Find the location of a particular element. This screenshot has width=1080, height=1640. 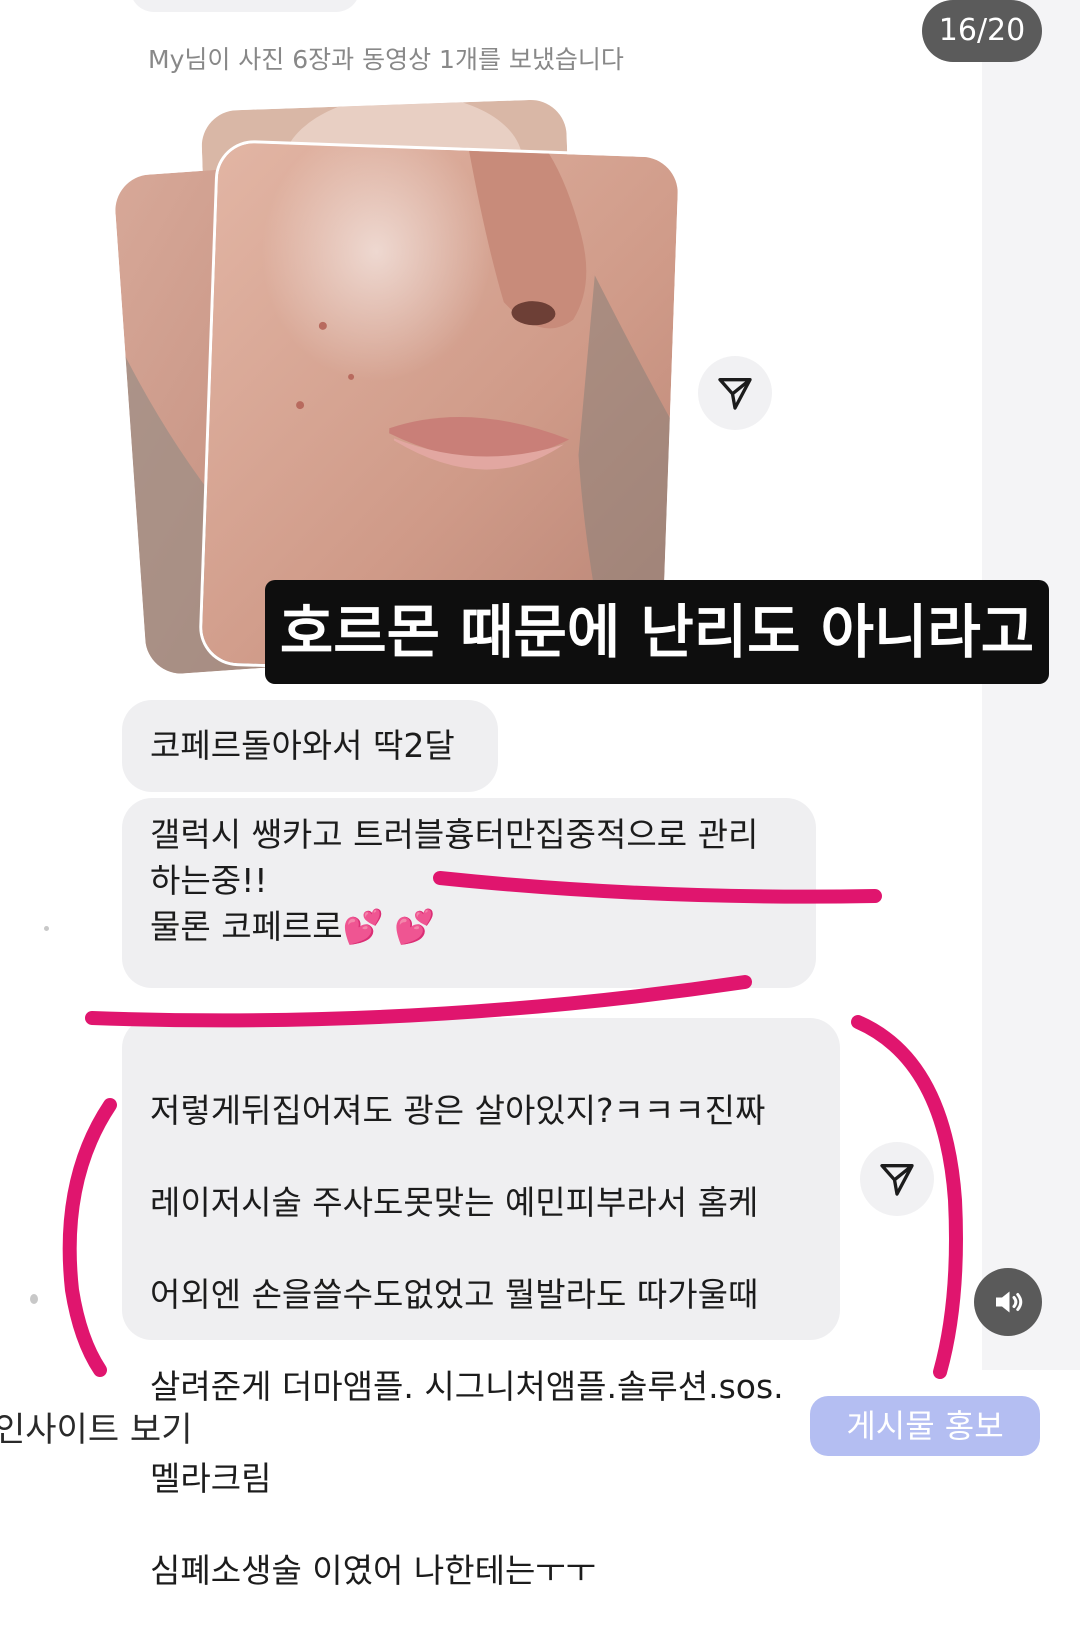

story-text-overlay: 호르몬 때문에 난리도 아니라고 is located at coordinates (657, 632).